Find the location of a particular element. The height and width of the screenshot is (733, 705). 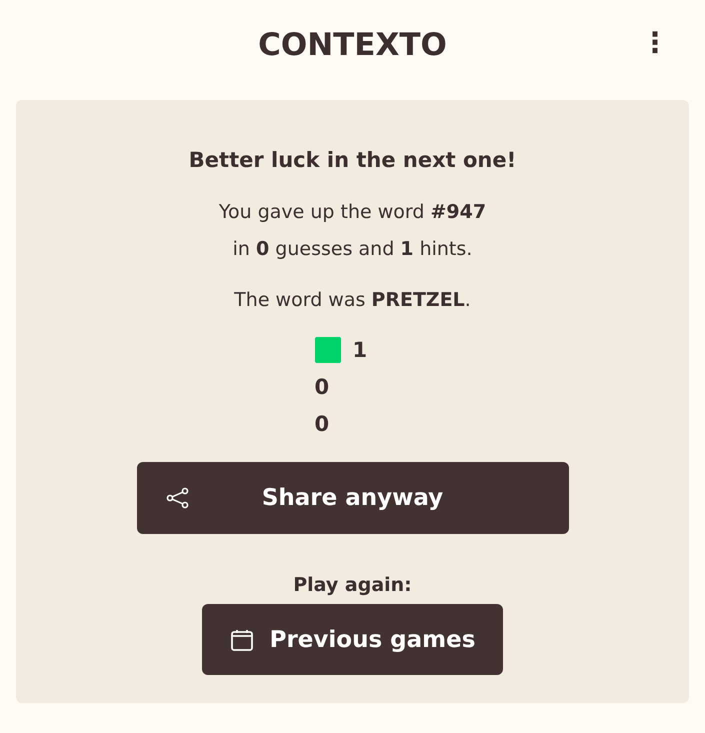

share-button: Share anyway is located at coordinates (352, 498).